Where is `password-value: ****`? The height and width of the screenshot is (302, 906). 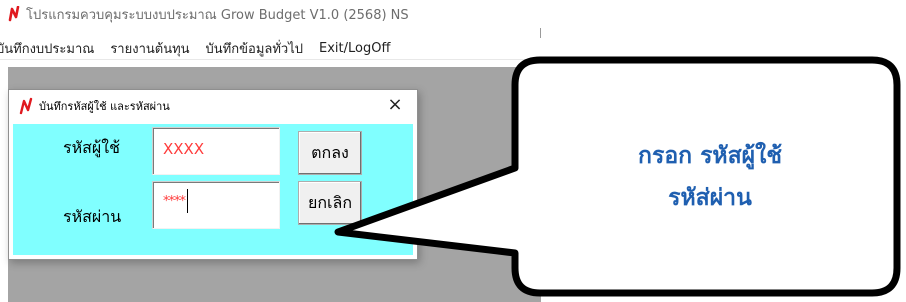
password-value: **** is located at coordinates (174, 201).